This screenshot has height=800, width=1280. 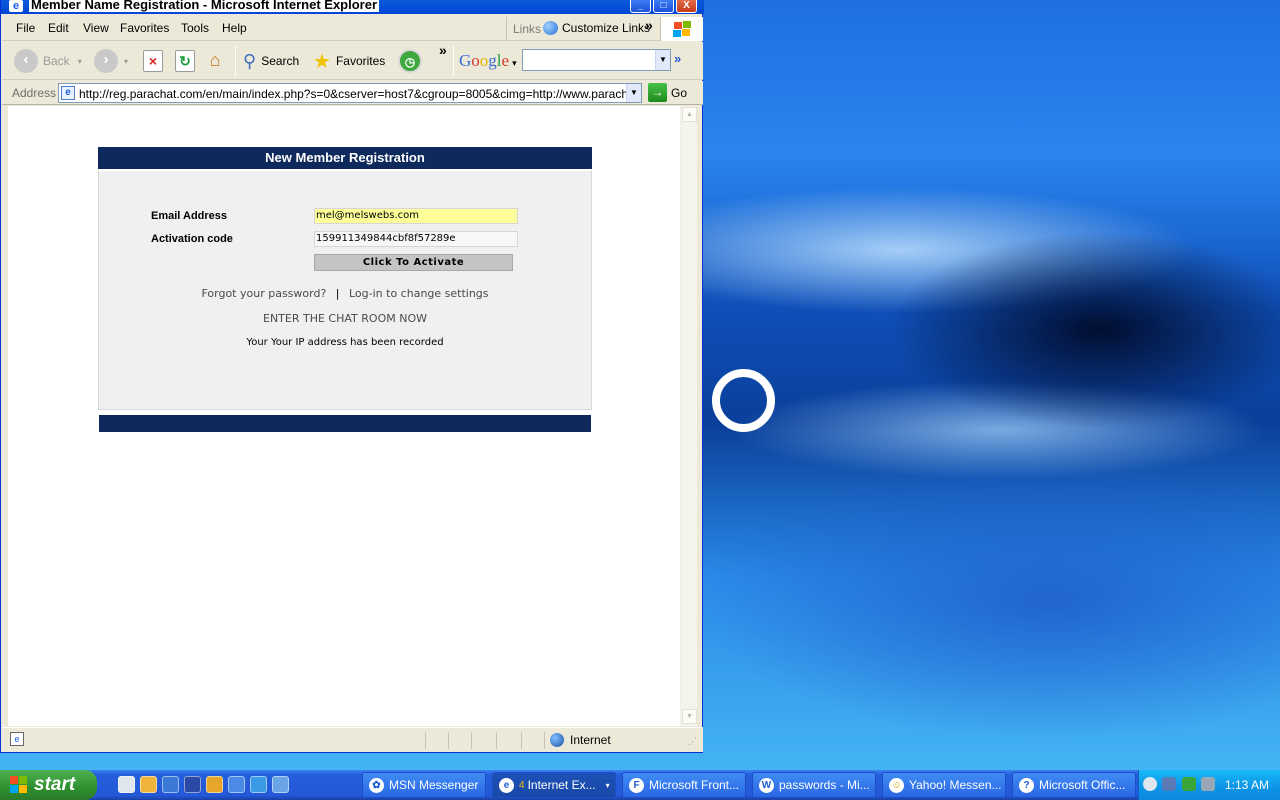 I want to click on calculator-icon, so click(x=126, y=784).